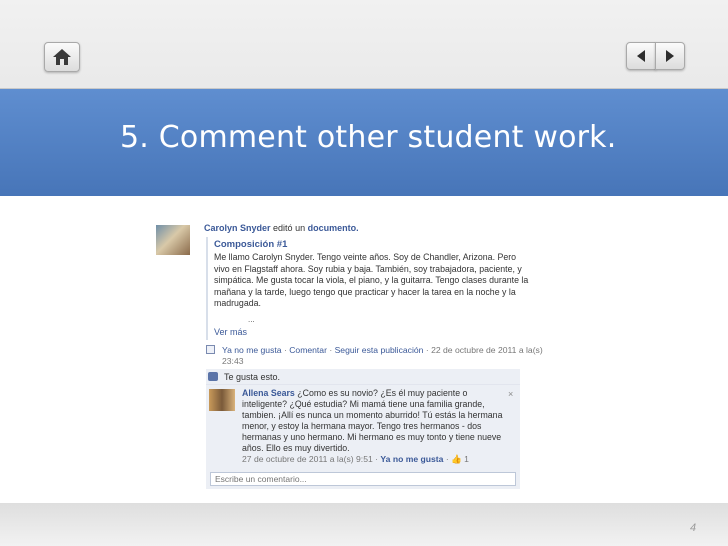  What do you see at coordinates (237, 228) in the screenshot?
I see `post-author-link: Carolyn Snyder` at bounding box center [237, 228].